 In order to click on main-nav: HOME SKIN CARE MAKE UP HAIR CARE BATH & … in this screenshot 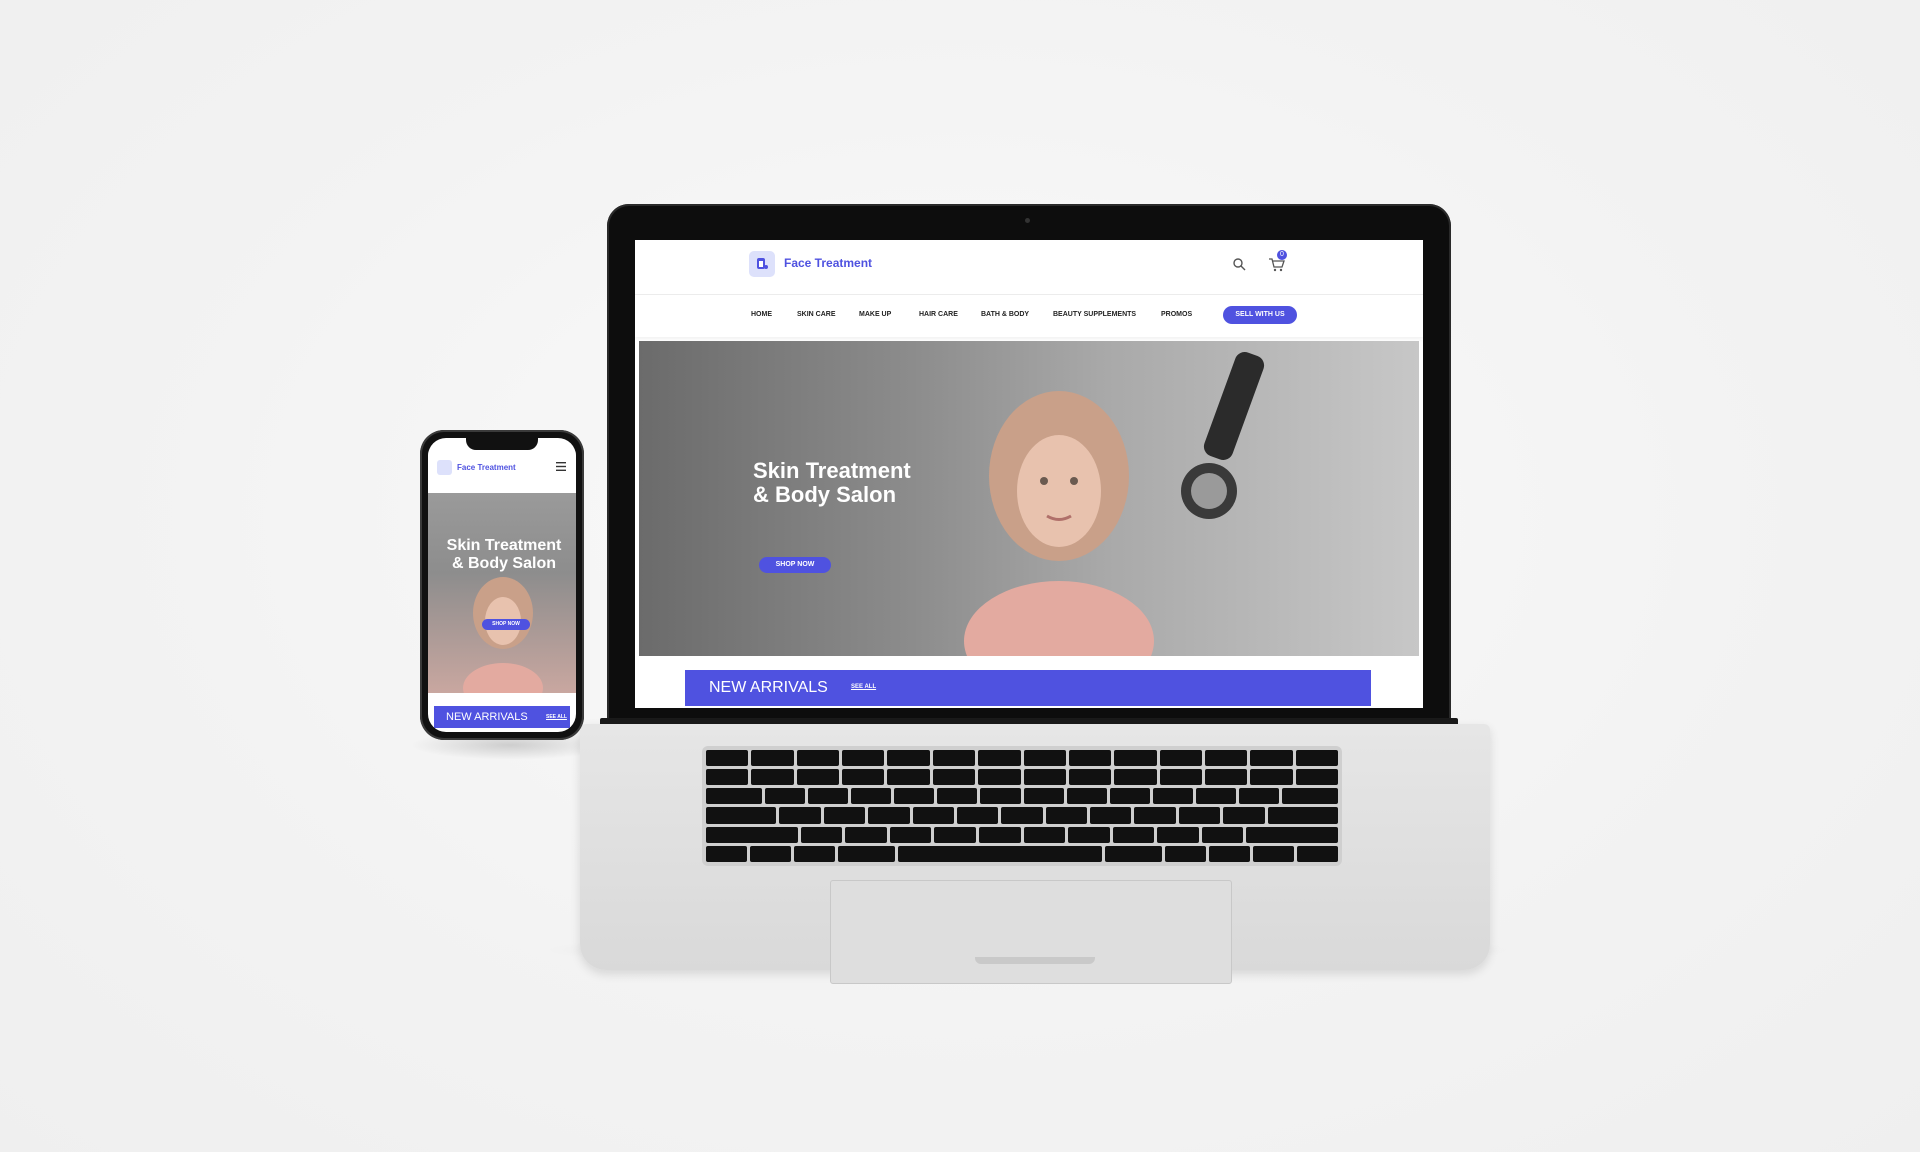, I will do `click(1029, 316)`.